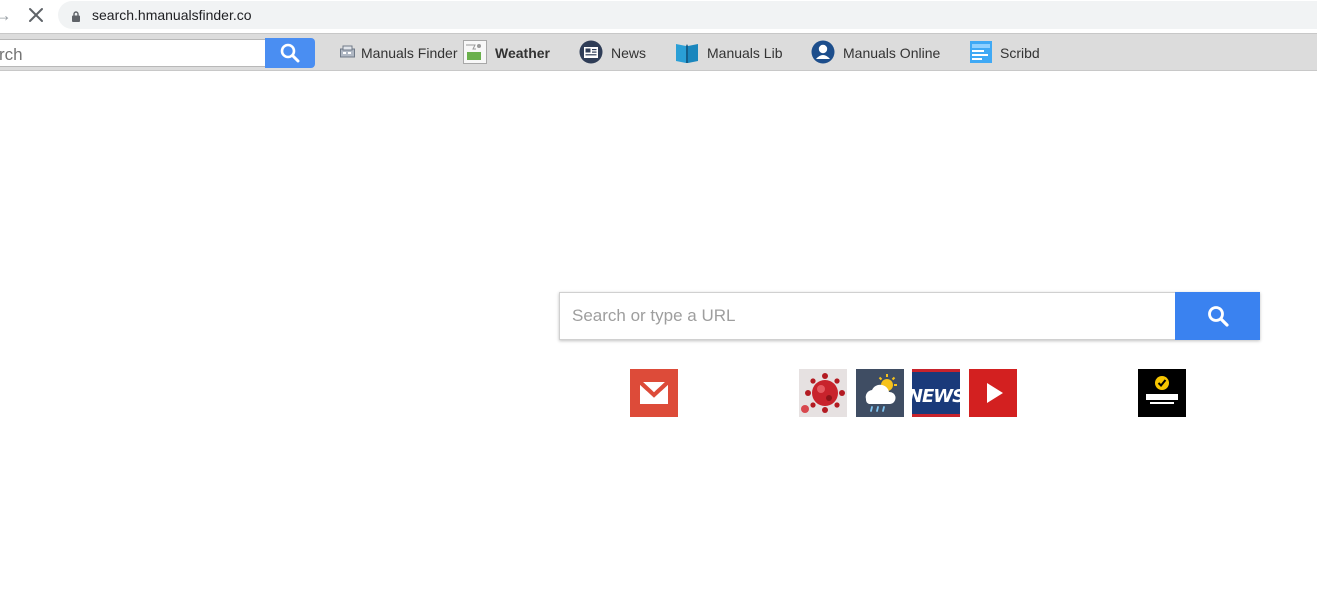  I want to click on toolbar-link-label: Weather, so click(522, 53).